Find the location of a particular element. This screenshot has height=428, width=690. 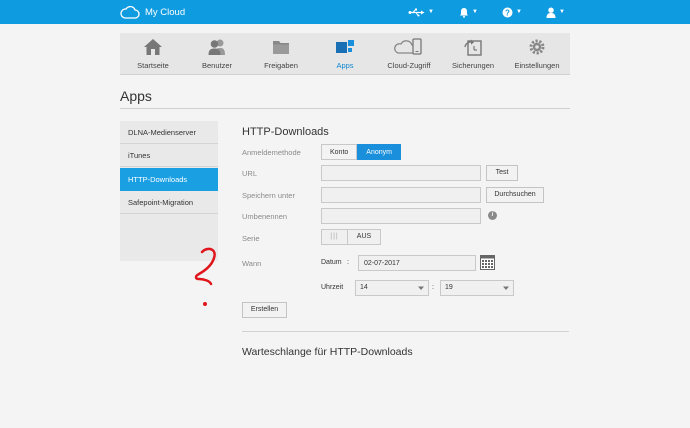

rename-label: Umbenennen is located at coordinates (265, 216).